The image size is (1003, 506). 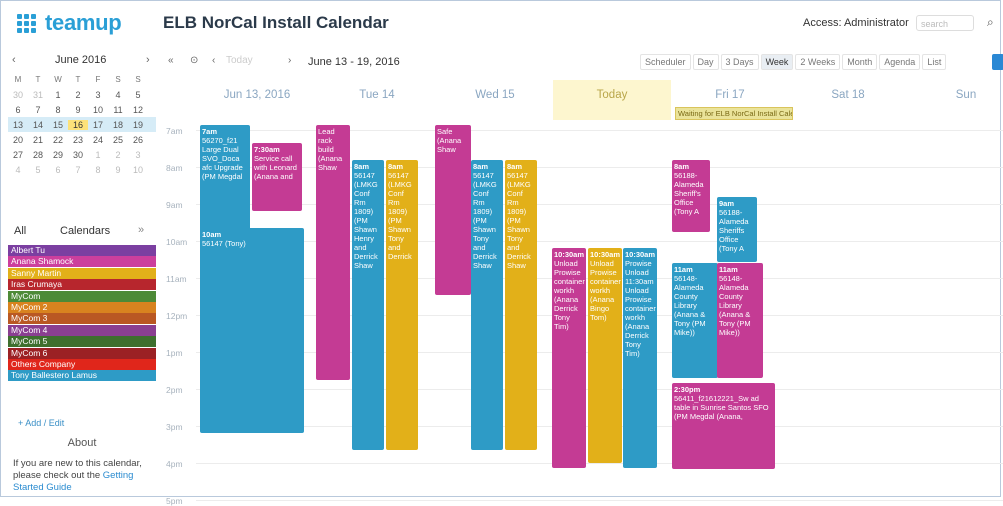 What do you see at coordinates (705, 62) in the screenshot?
I see `view-day-button: Day` at bounding box center [705, 62].